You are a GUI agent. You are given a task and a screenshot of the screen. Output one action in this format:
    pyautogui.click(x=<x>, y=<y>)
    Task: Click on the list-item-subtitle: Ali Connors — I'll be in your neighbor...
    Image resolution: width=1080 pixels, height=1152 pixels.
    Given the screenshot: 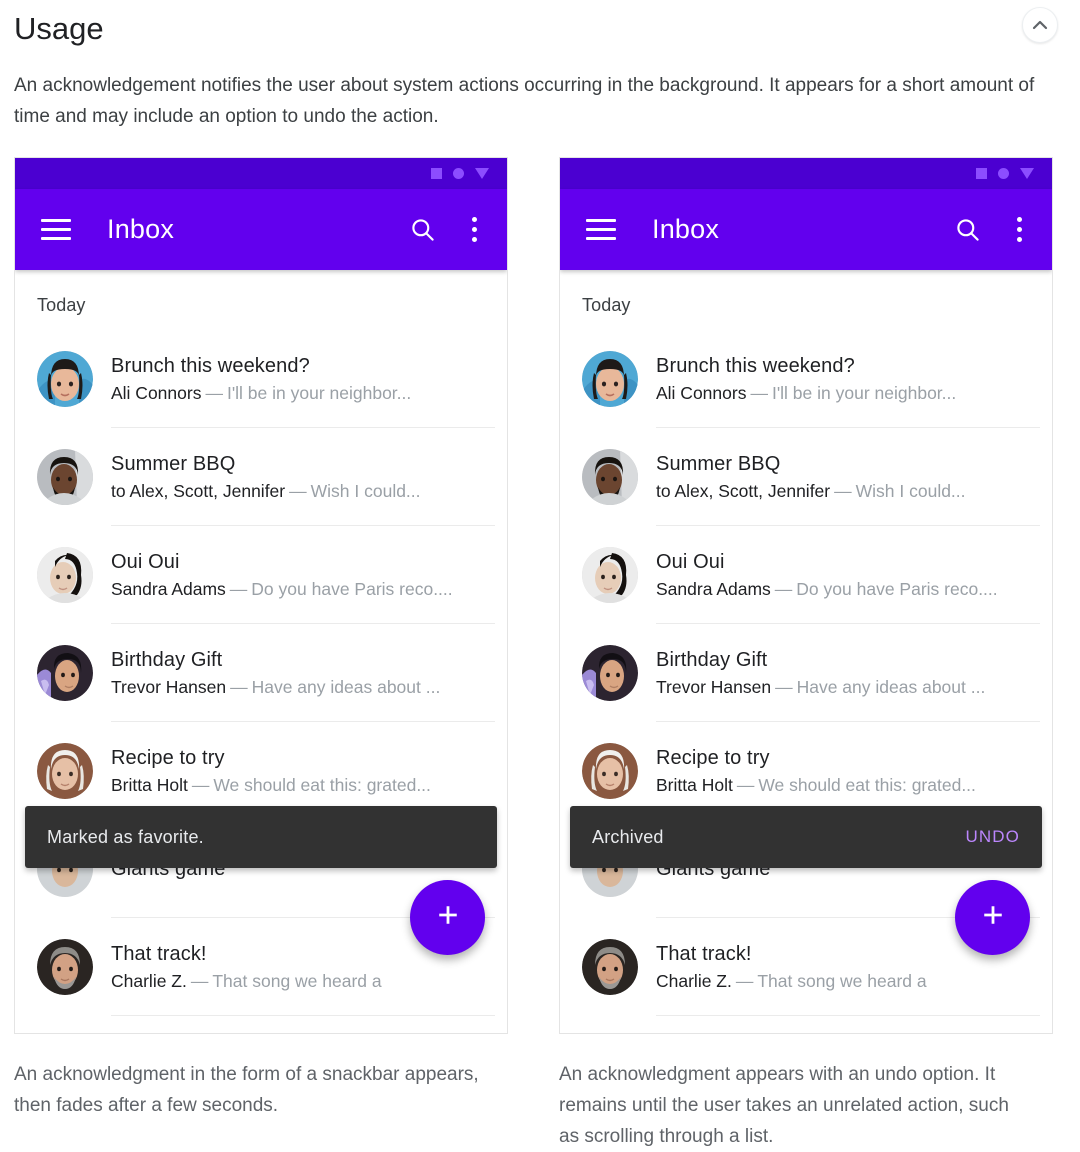 What is the action you would take?
    pyautogui.click(x=261, y=393)
    